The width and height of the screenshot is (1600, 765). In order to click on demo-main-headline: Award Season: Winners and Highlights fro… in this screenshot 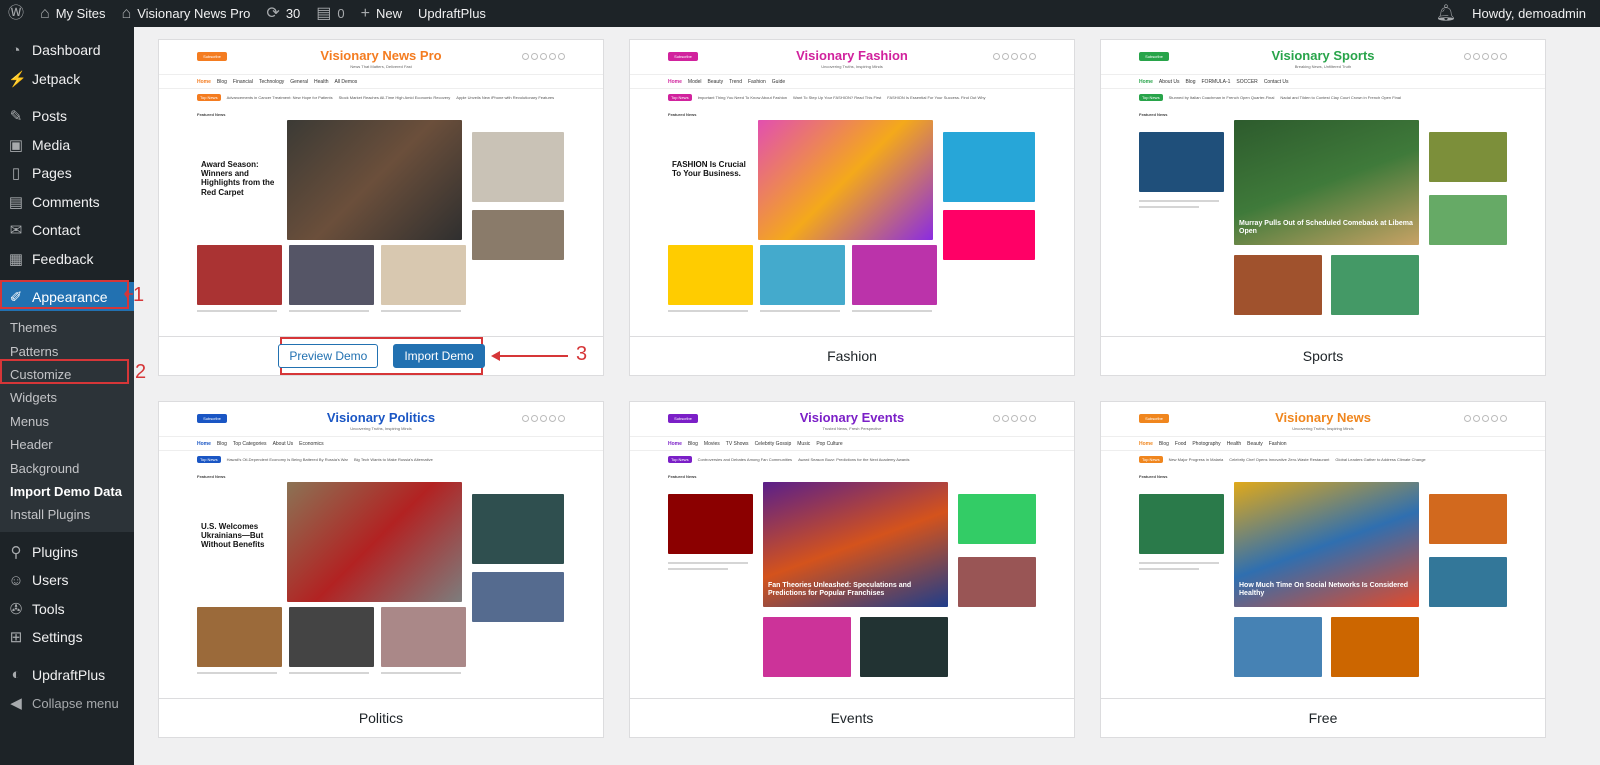, I will do `click(238, 178)`.